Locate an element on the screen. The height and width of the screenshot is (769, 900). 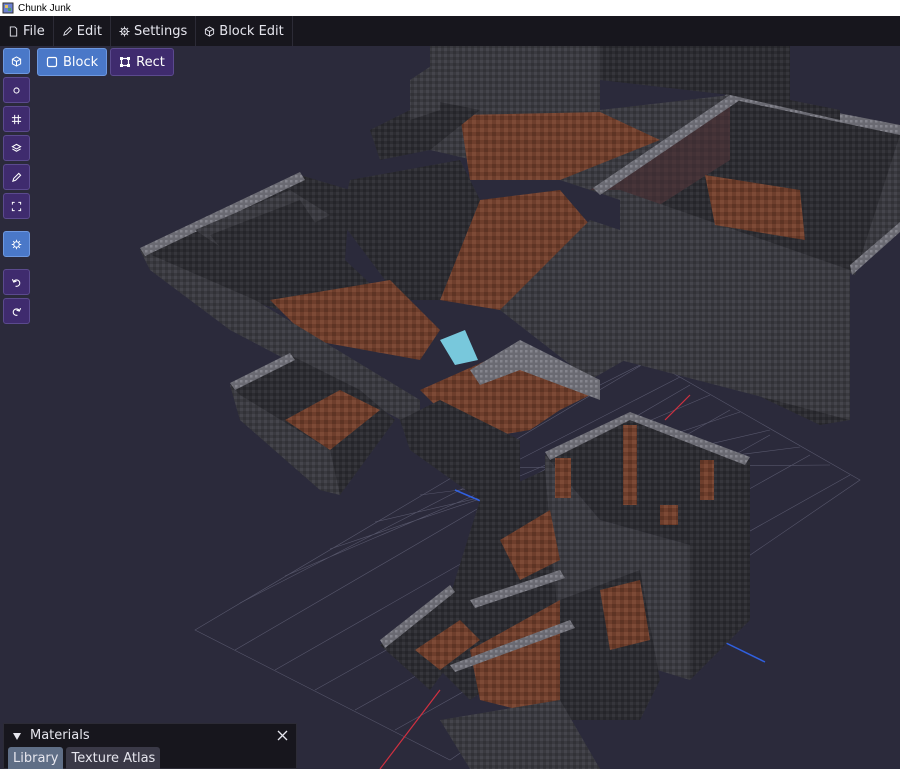
tool-block is located at coordinates (16, 61).